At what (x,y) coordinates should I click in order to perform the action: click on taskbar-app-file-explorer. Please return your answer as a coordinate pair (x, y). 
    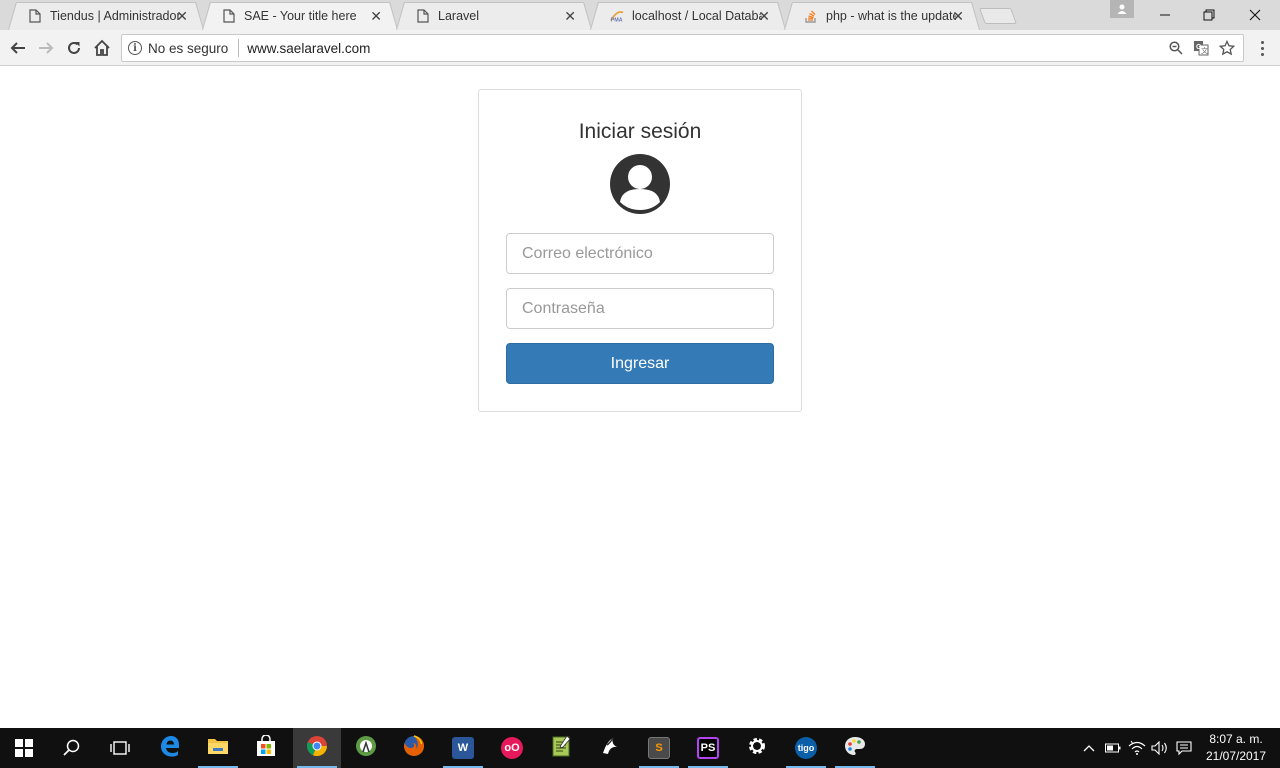
    Looking at the image, I should click on (218, 748).